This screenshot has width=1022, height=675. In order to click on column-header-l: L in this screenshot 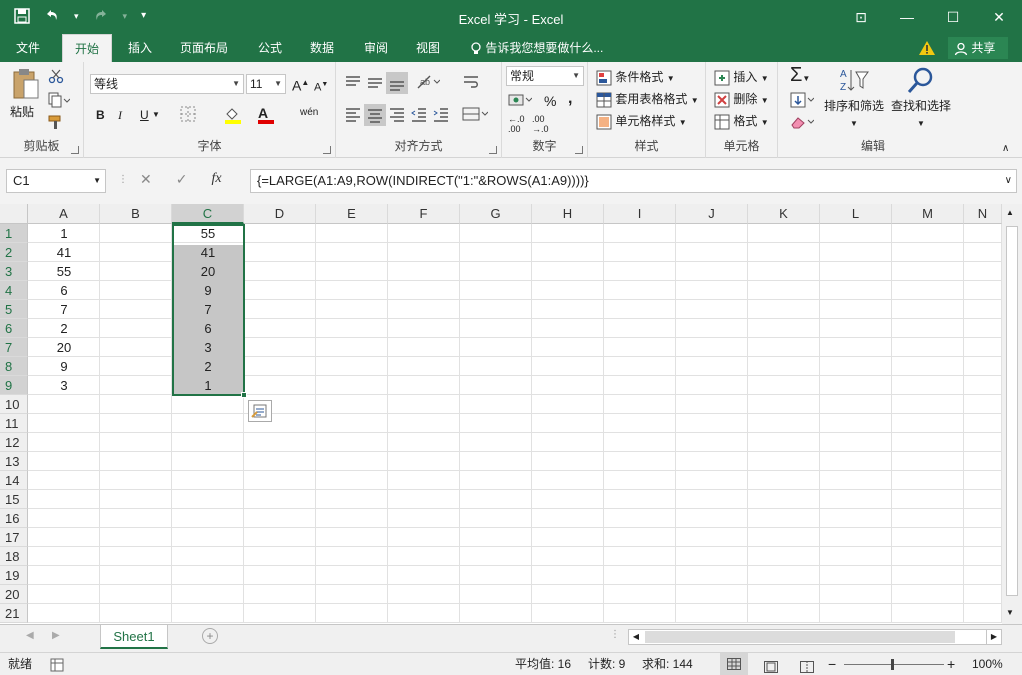, I will do `click(856, 214)`.